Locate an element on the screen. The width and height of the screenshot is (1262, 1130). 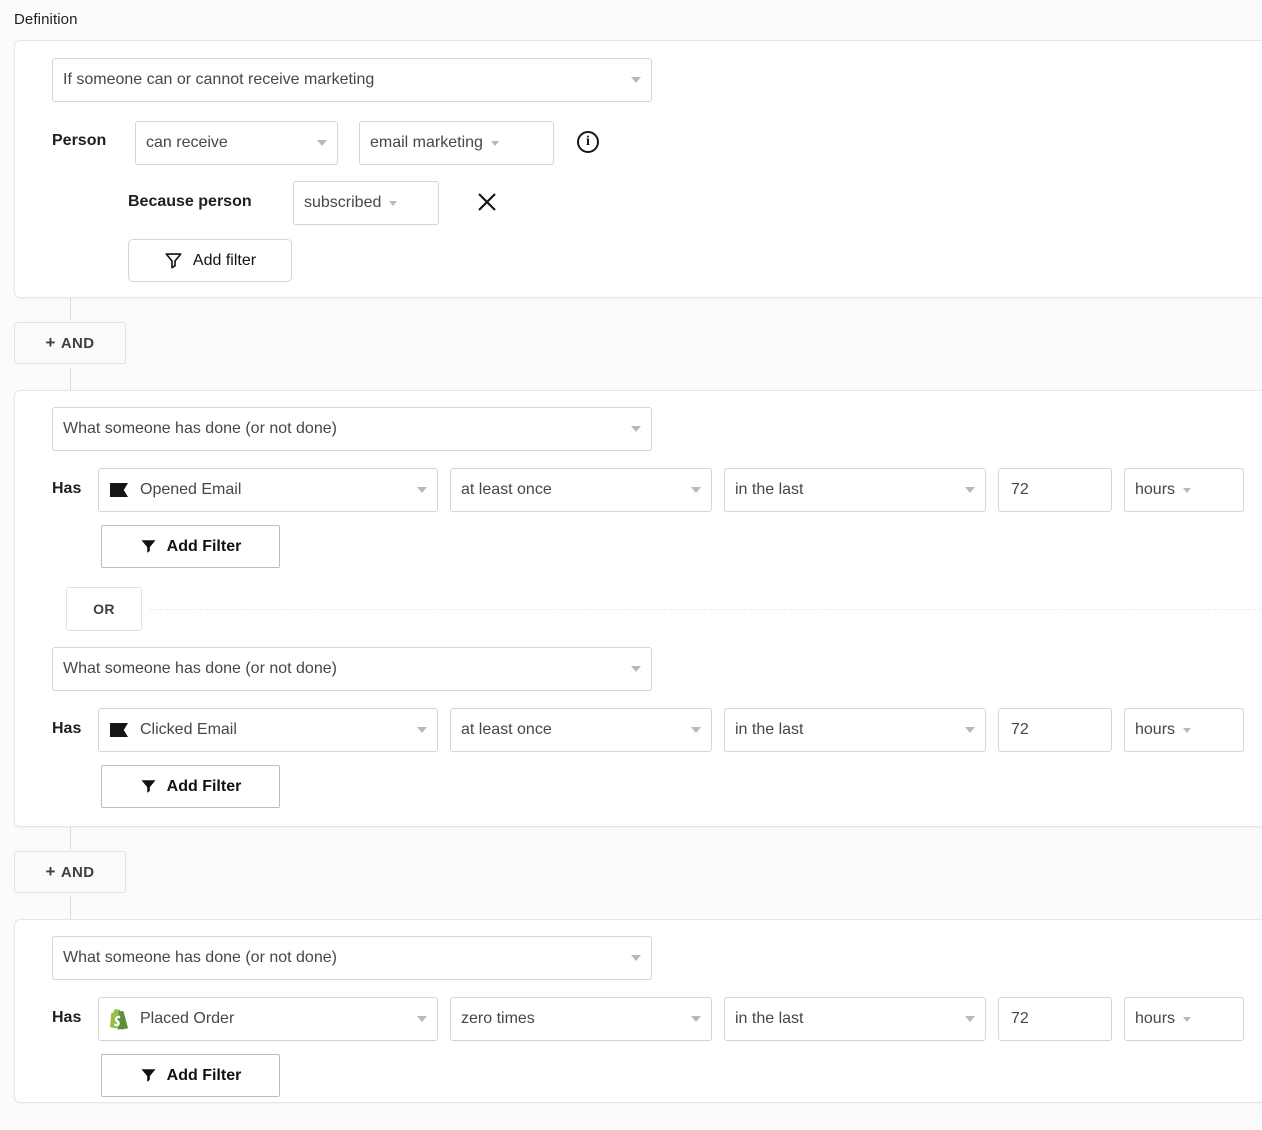
metric-select-opened-email: Opened Email is located at coordinates (268, 490).